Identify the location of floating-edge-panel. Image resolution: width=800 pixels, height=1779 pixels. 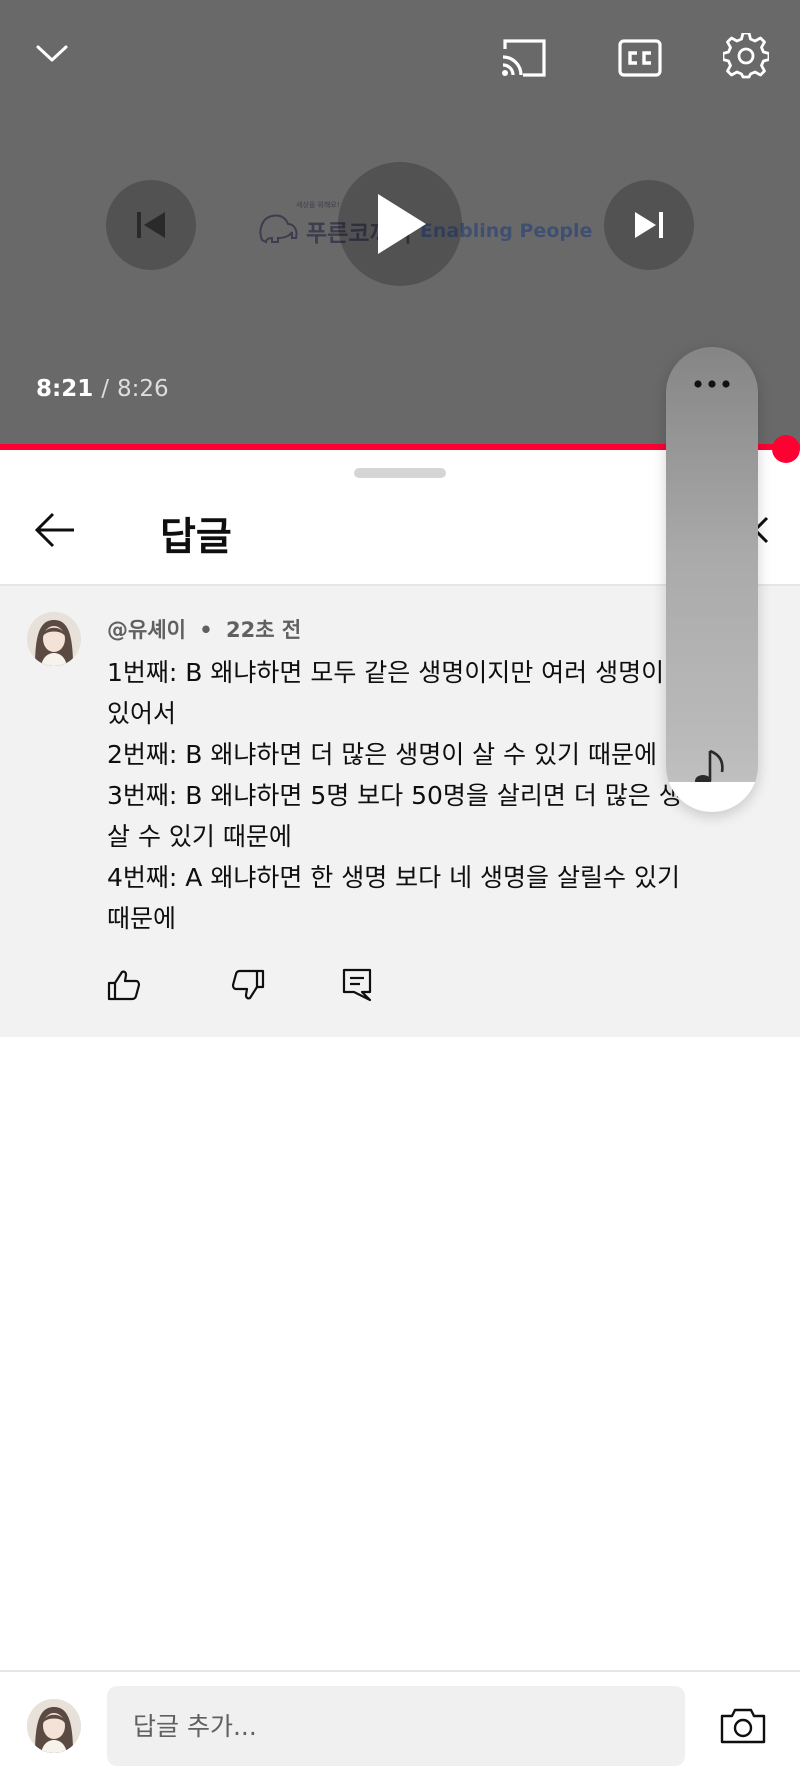
(712, 579).